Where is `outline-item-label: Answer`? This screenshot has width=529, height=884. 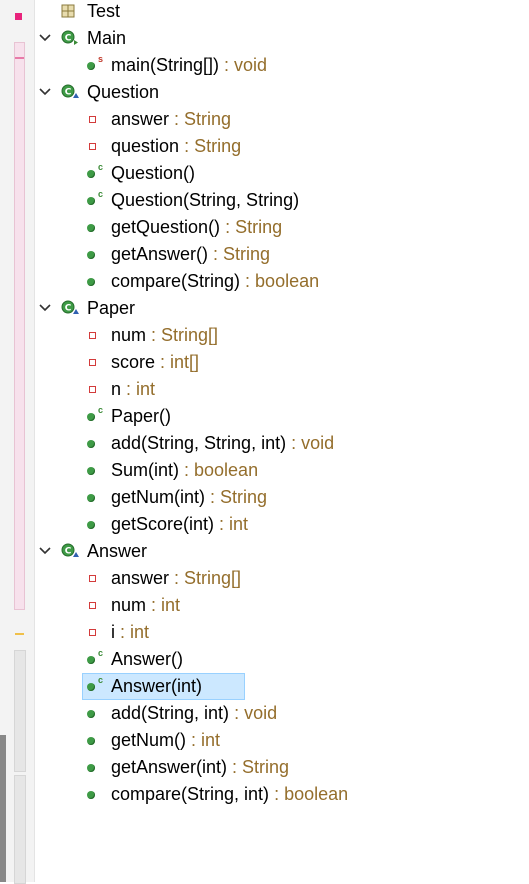 outline-item-label: Answer is located at coordinates (117, 551).